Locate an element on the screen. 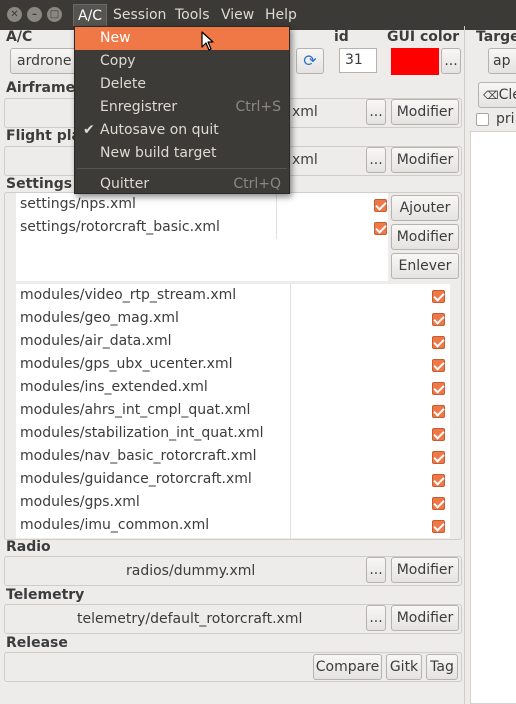  minimize-window-icon: – is located at coordinates (34, 14).